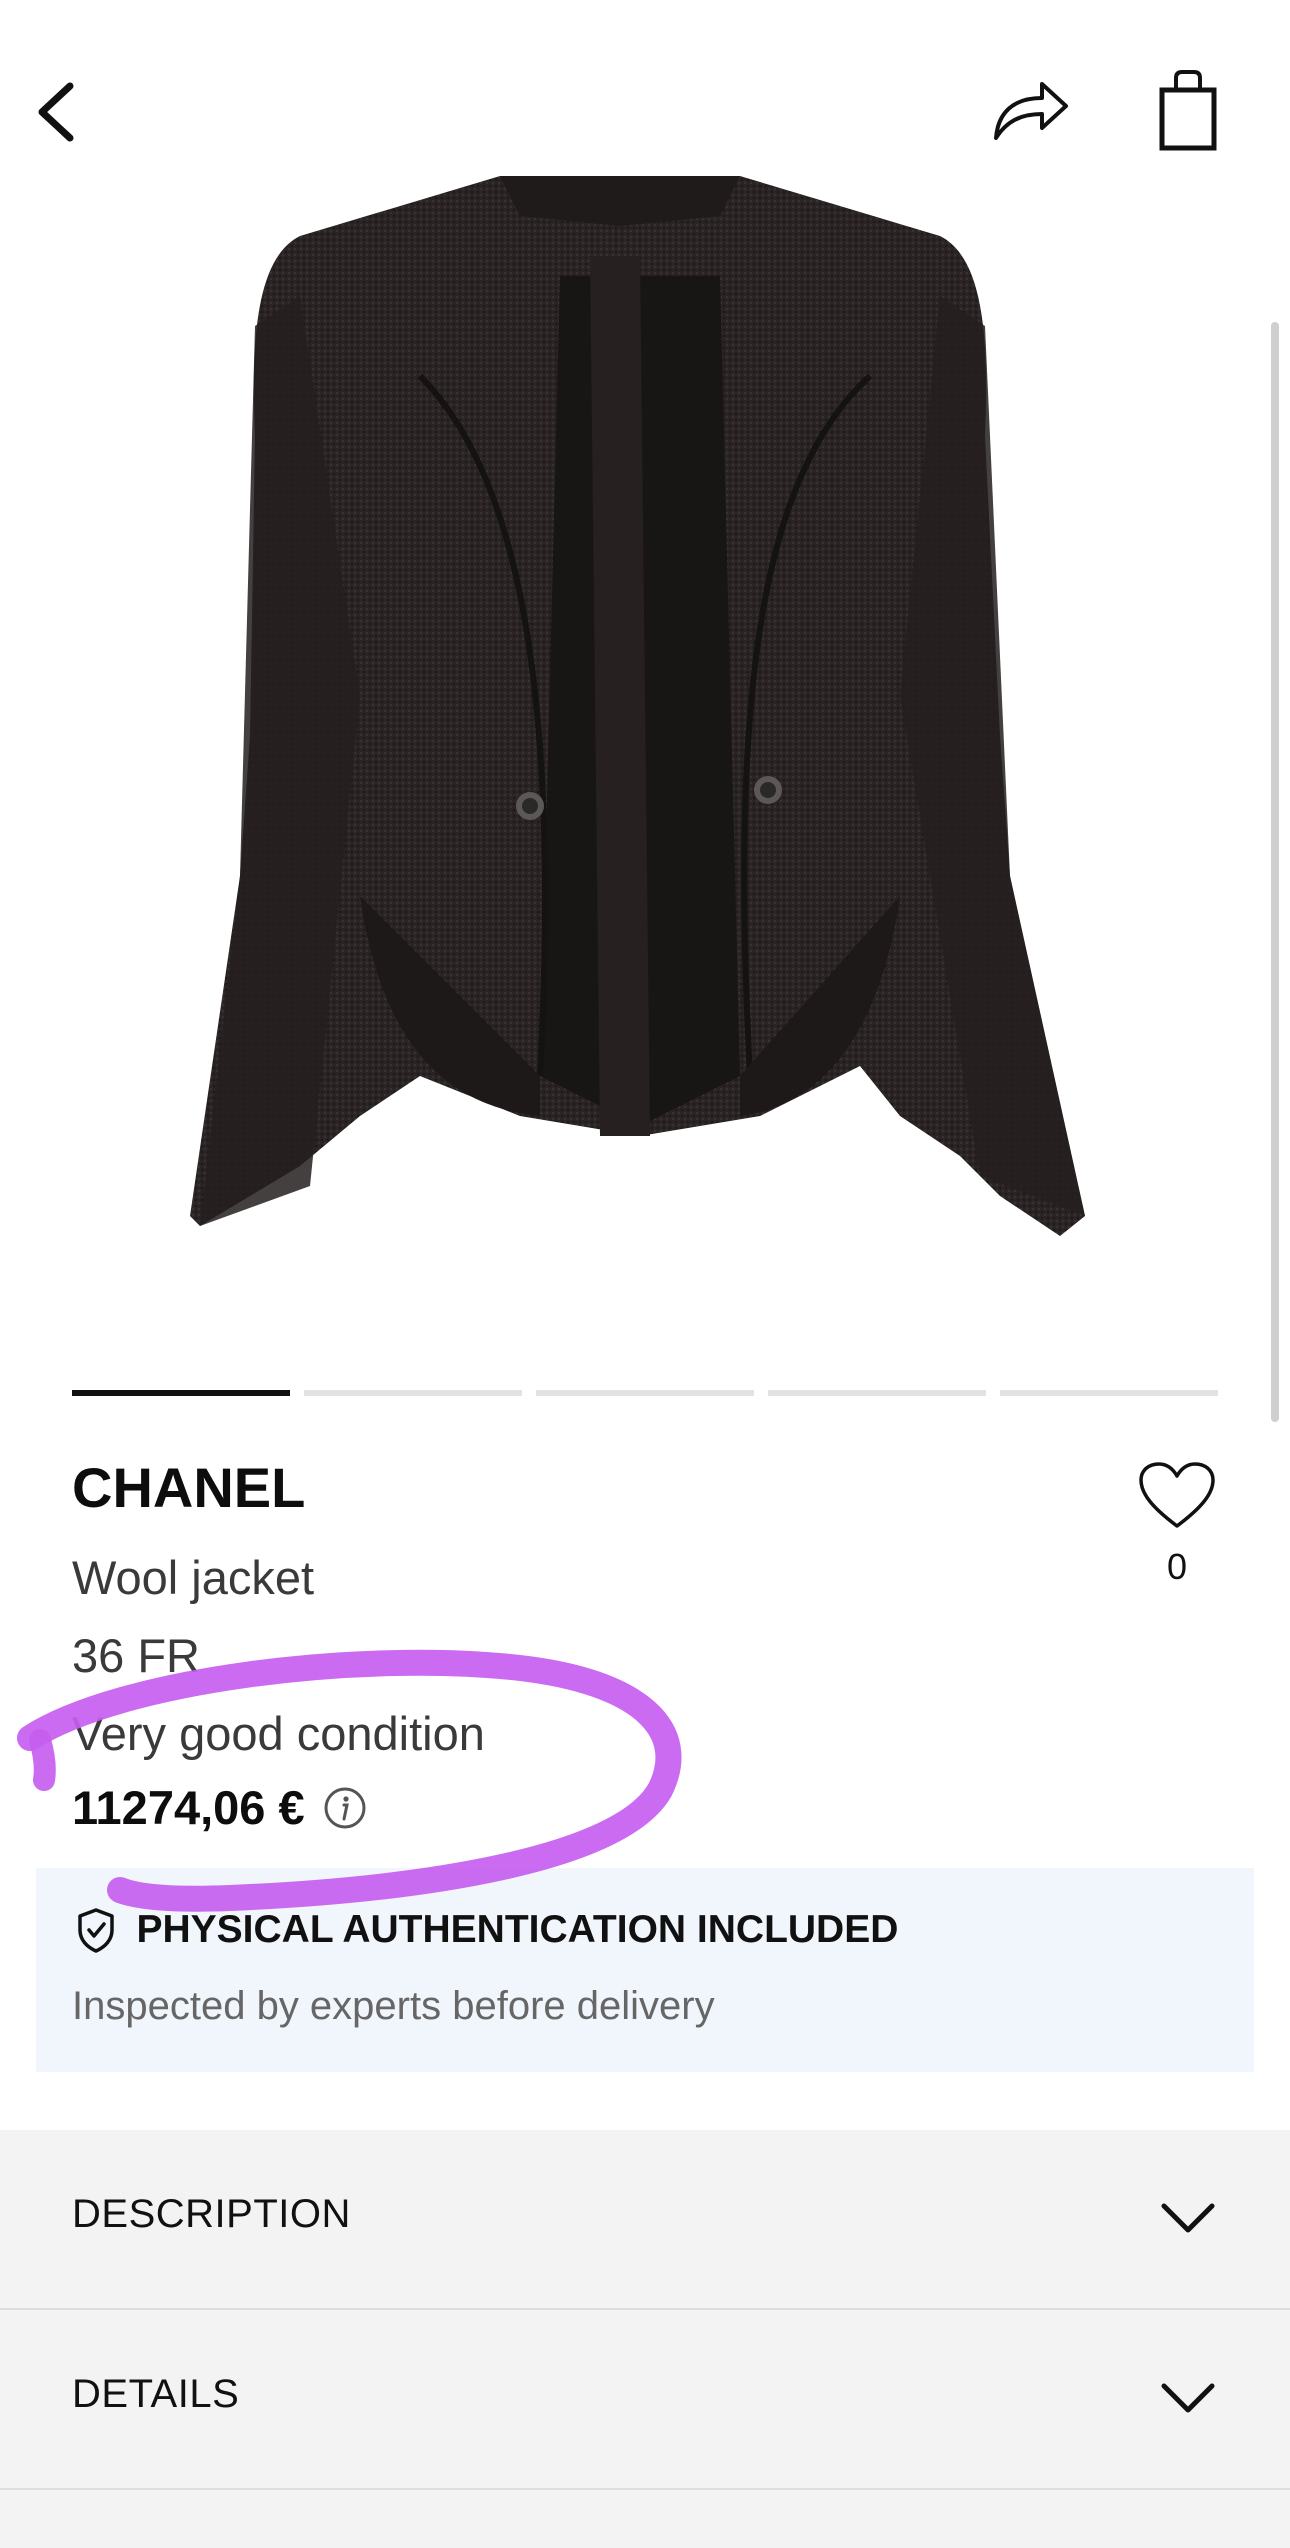 This screenshot has width=1290, height=2548. What do you see at coordinates (96, 1930) in the screenshot?
I see `shield-check-icon` at bounding box center [96, 1930].